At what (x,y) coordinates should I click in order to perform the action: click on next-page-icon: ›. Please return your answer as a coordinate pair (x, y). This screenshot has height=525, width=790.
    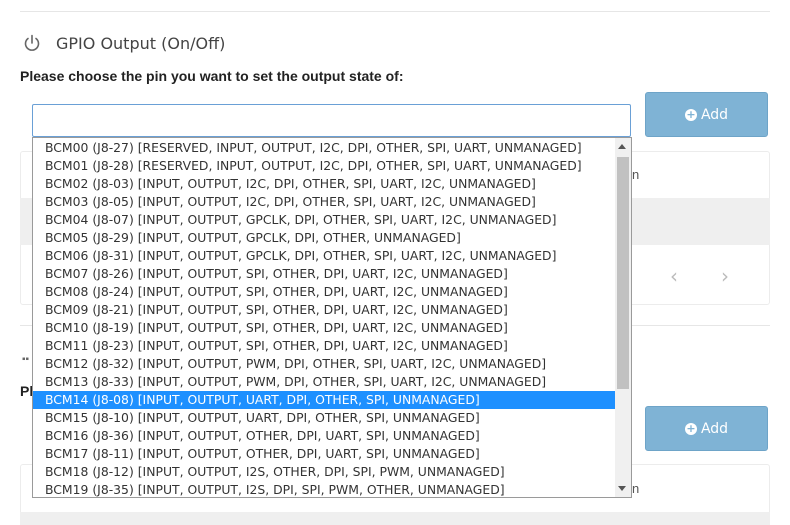
    Looking at the image, I should click on (725, 276).